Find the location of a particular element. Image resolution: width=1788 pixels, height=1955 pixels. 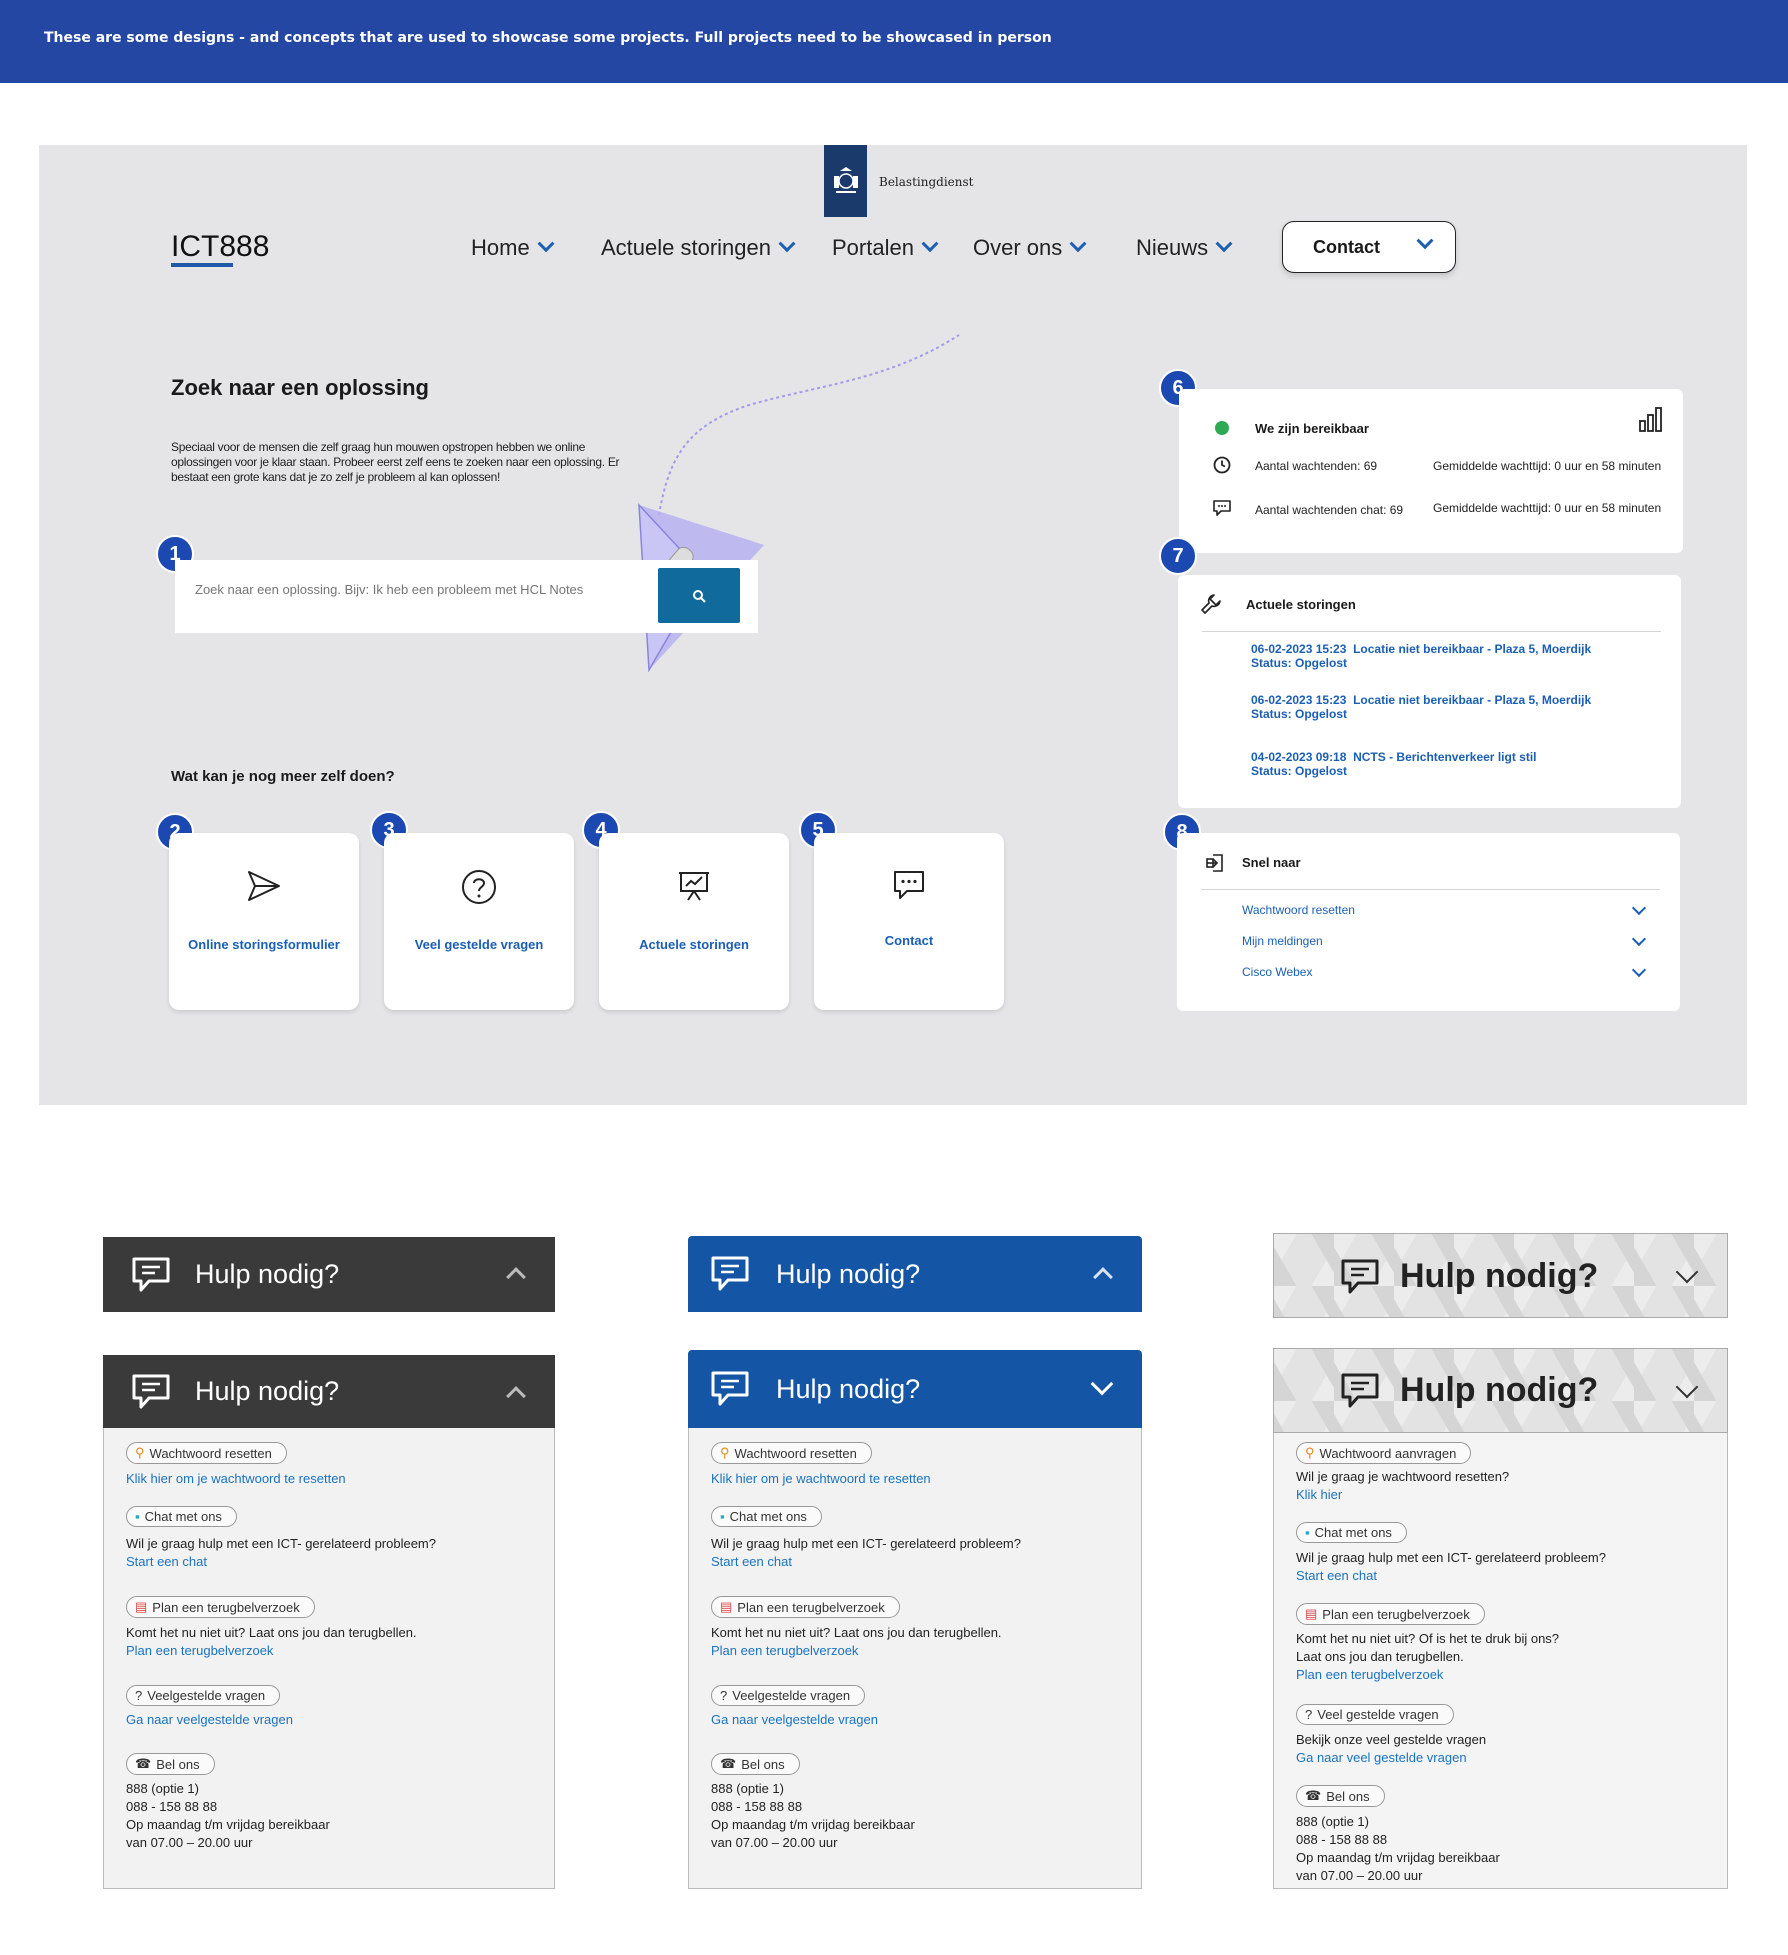

tile-veel-gestelde-vragen: Veel gestelde vragen is located at coordinates (479, 921).